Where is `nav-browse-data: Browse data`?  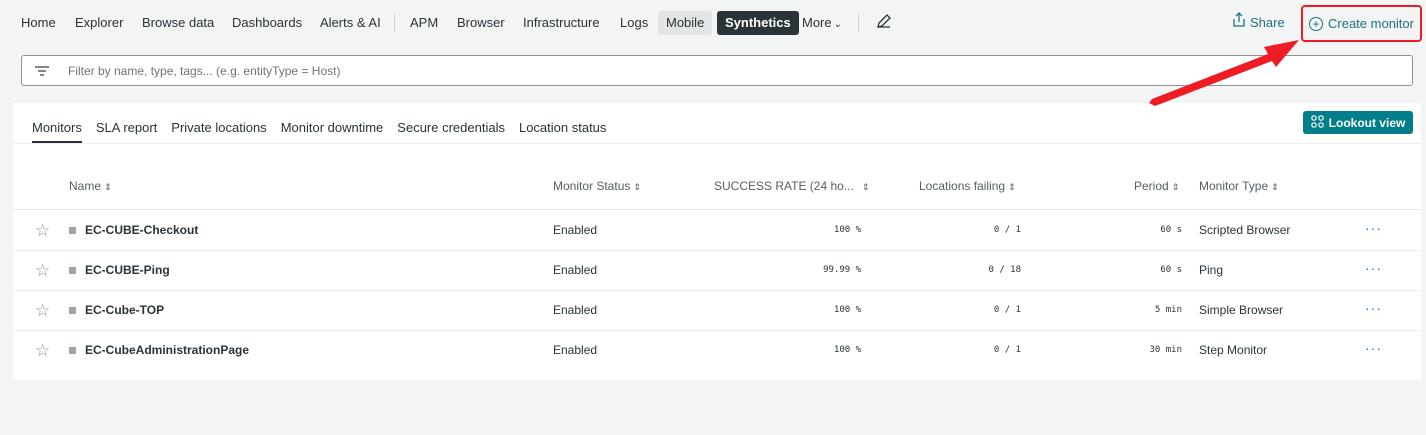 nav-browse-data: Browse data is located at coordinates (178, 23).